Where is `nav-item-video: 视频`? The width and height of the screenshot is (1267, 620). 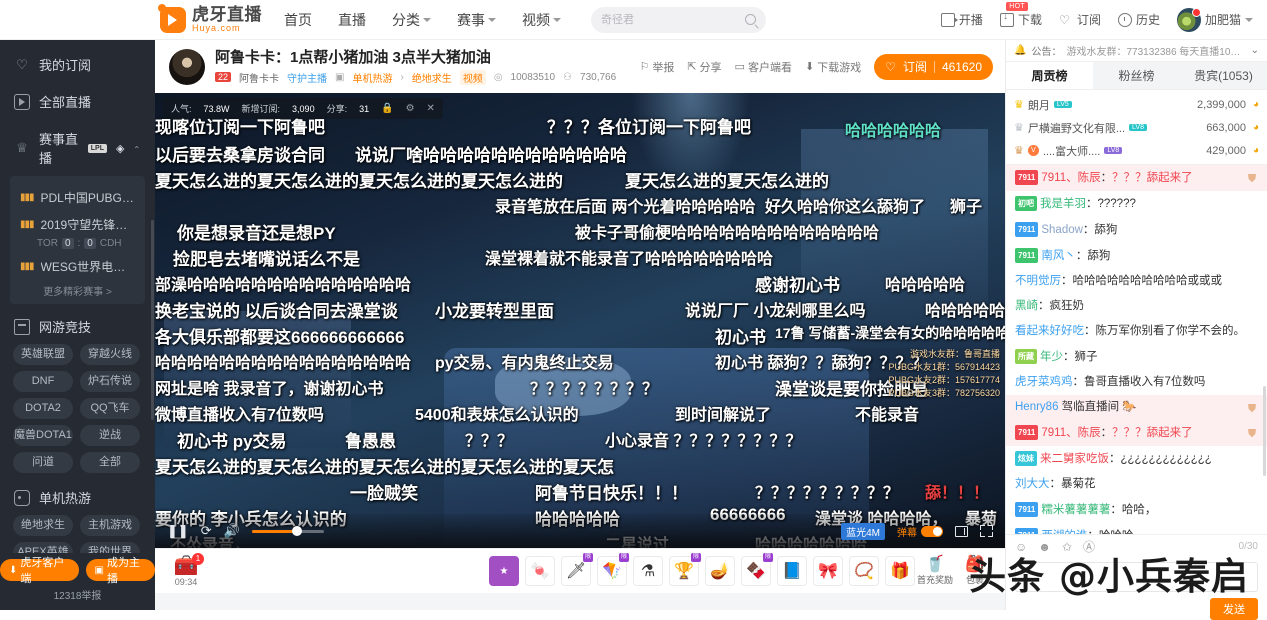 nav-item-video: 视频 is located at coordinates (541, 20).